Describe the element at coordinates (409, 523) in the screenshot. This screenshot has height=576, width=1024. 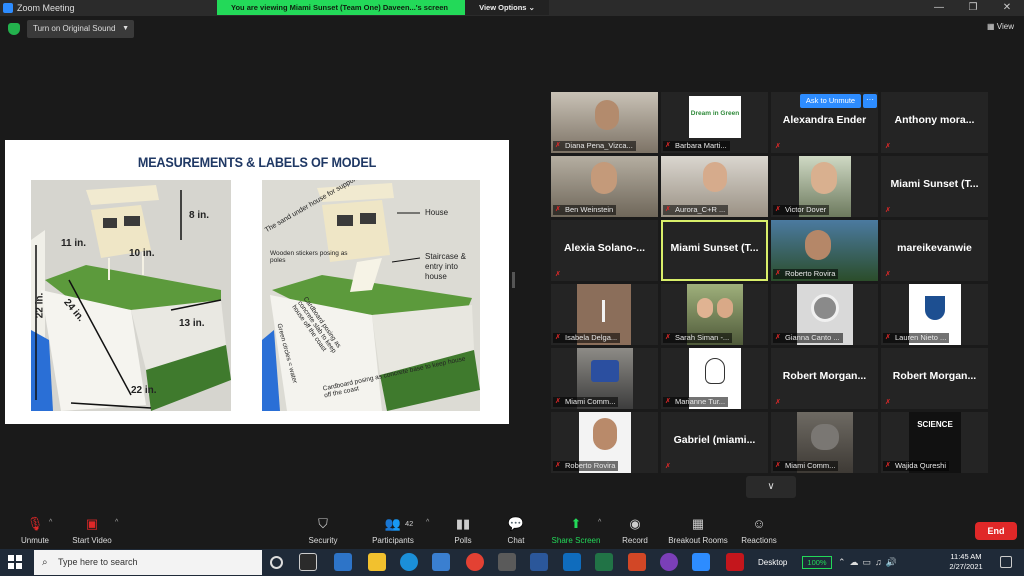
I see `participants-count: 42` at that location.